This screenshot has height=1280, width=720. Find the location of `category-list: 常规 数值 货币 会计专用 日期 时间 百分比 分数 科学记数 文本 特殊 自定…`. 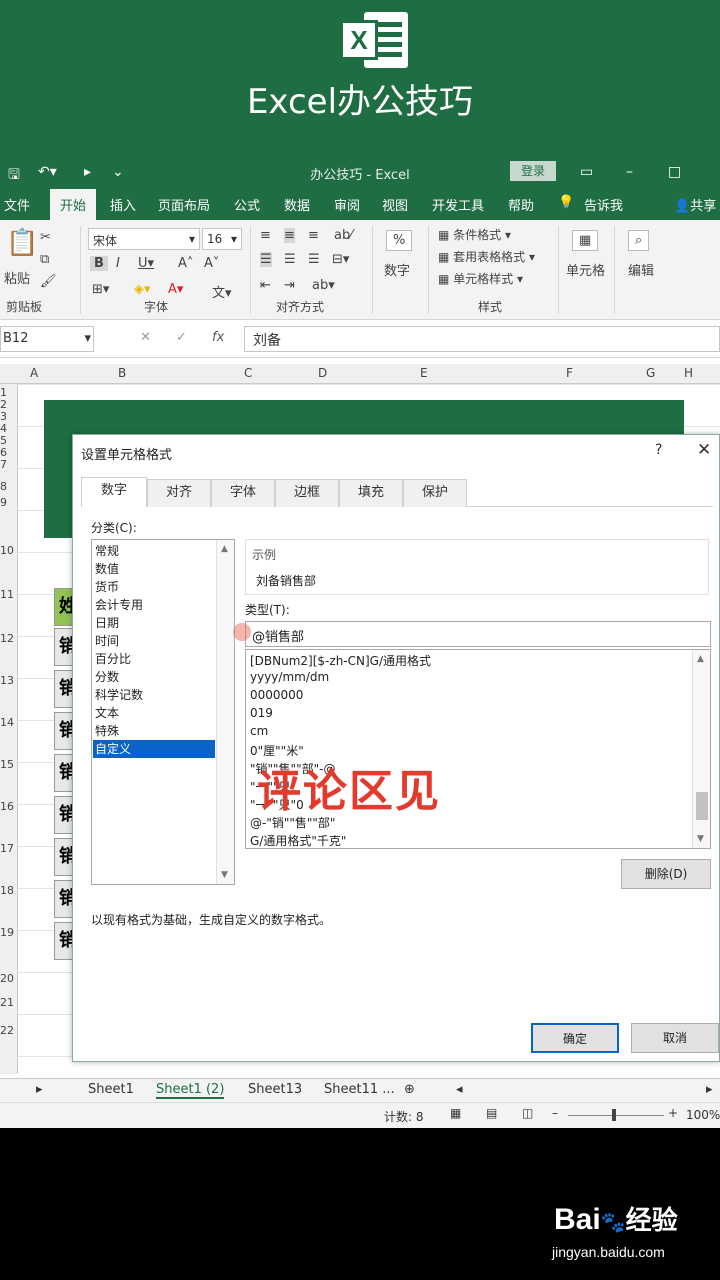

category-list: 常规 数值 货币 会计专用 日期 时间 百分比 分数 科学记数 文本 特殊 自定… is located at coordinates (163, 712).